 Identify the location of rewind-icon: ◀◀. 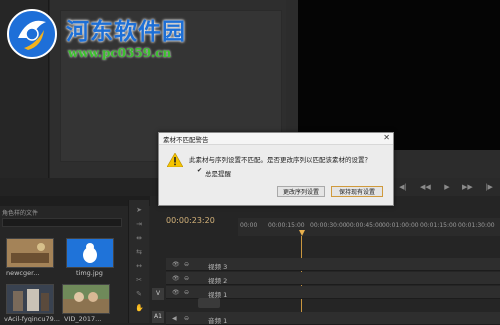
(425, 187).